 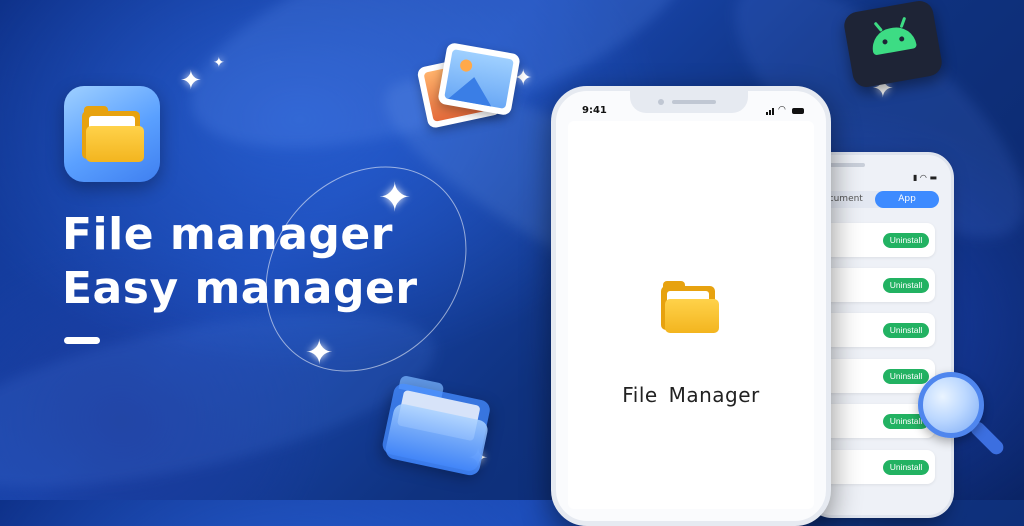 I want to click on category-tabs: ocument App, so click(x=877, y=199).